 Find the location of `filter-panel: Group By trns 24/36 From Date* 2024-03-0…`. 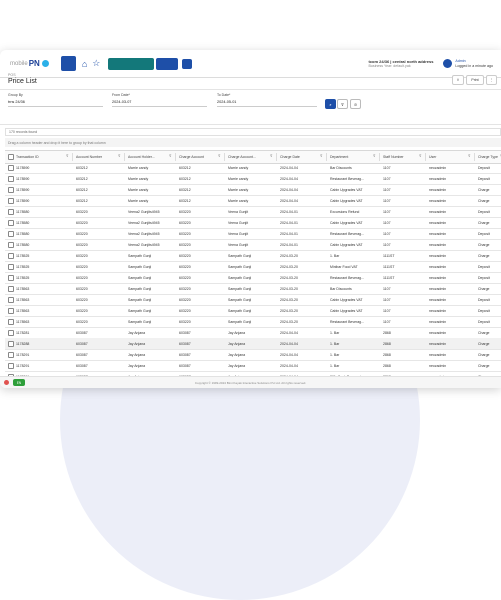

filter-panel: Group By trns 24/36 From Date* 2024-03-0… is located at coordinates (250, 107).